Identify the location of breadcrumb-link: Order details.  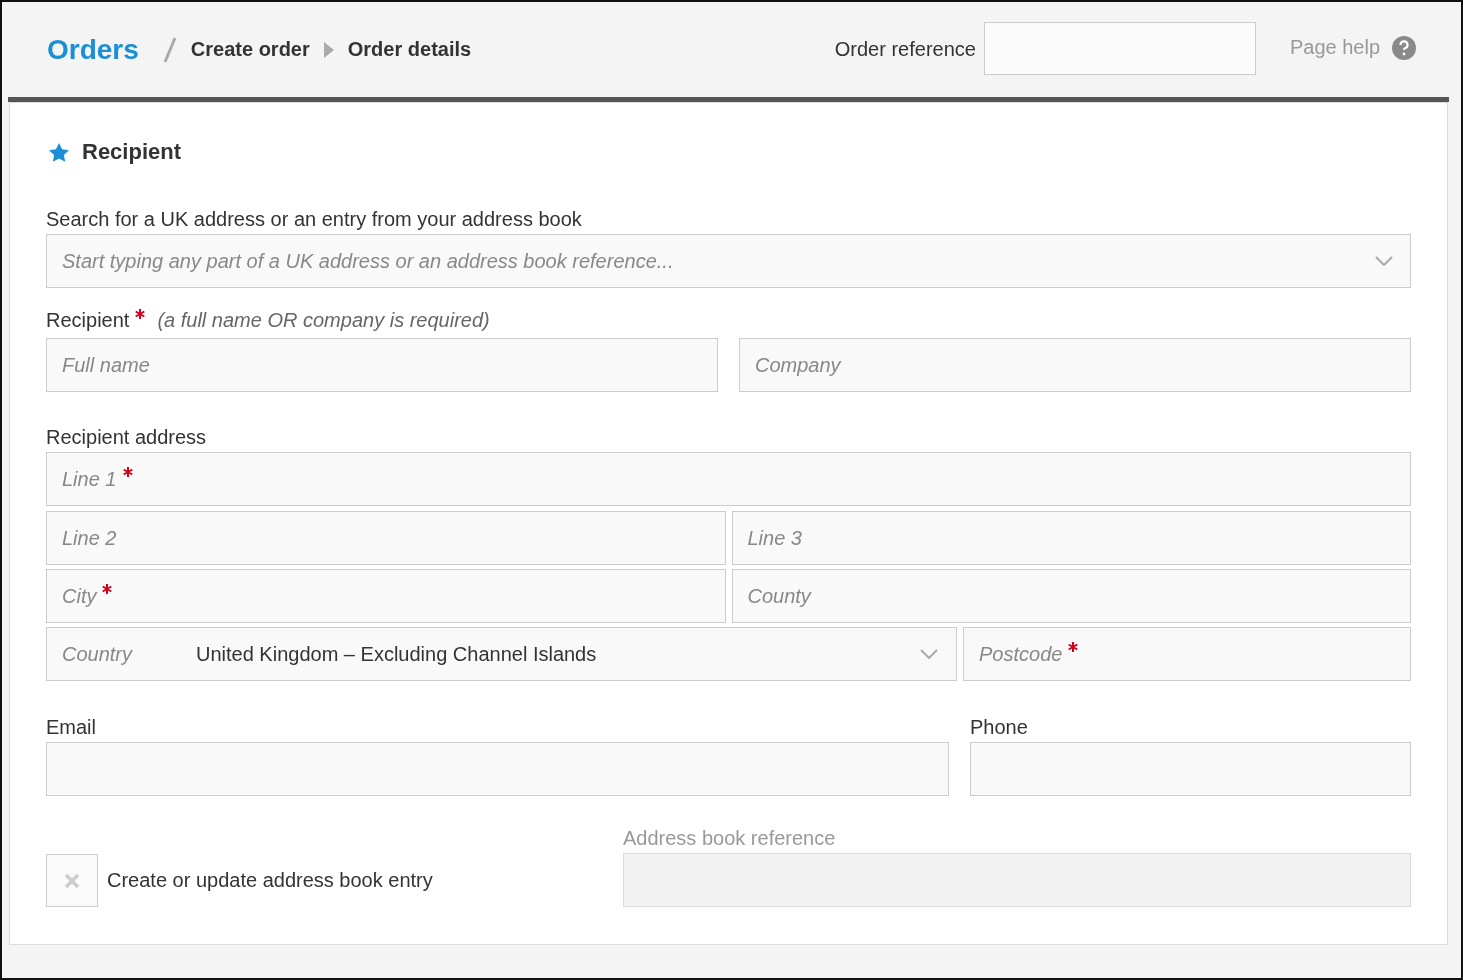
(409, 49).